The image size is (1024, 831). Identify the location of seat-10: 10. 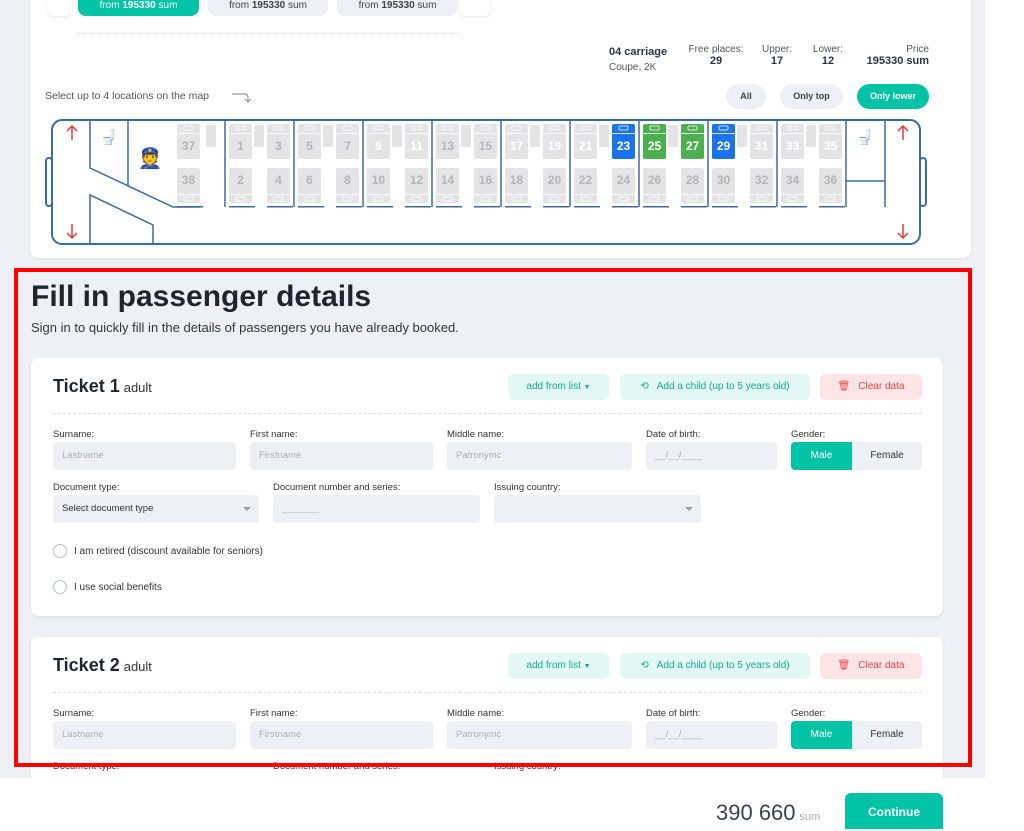
(378, 185).